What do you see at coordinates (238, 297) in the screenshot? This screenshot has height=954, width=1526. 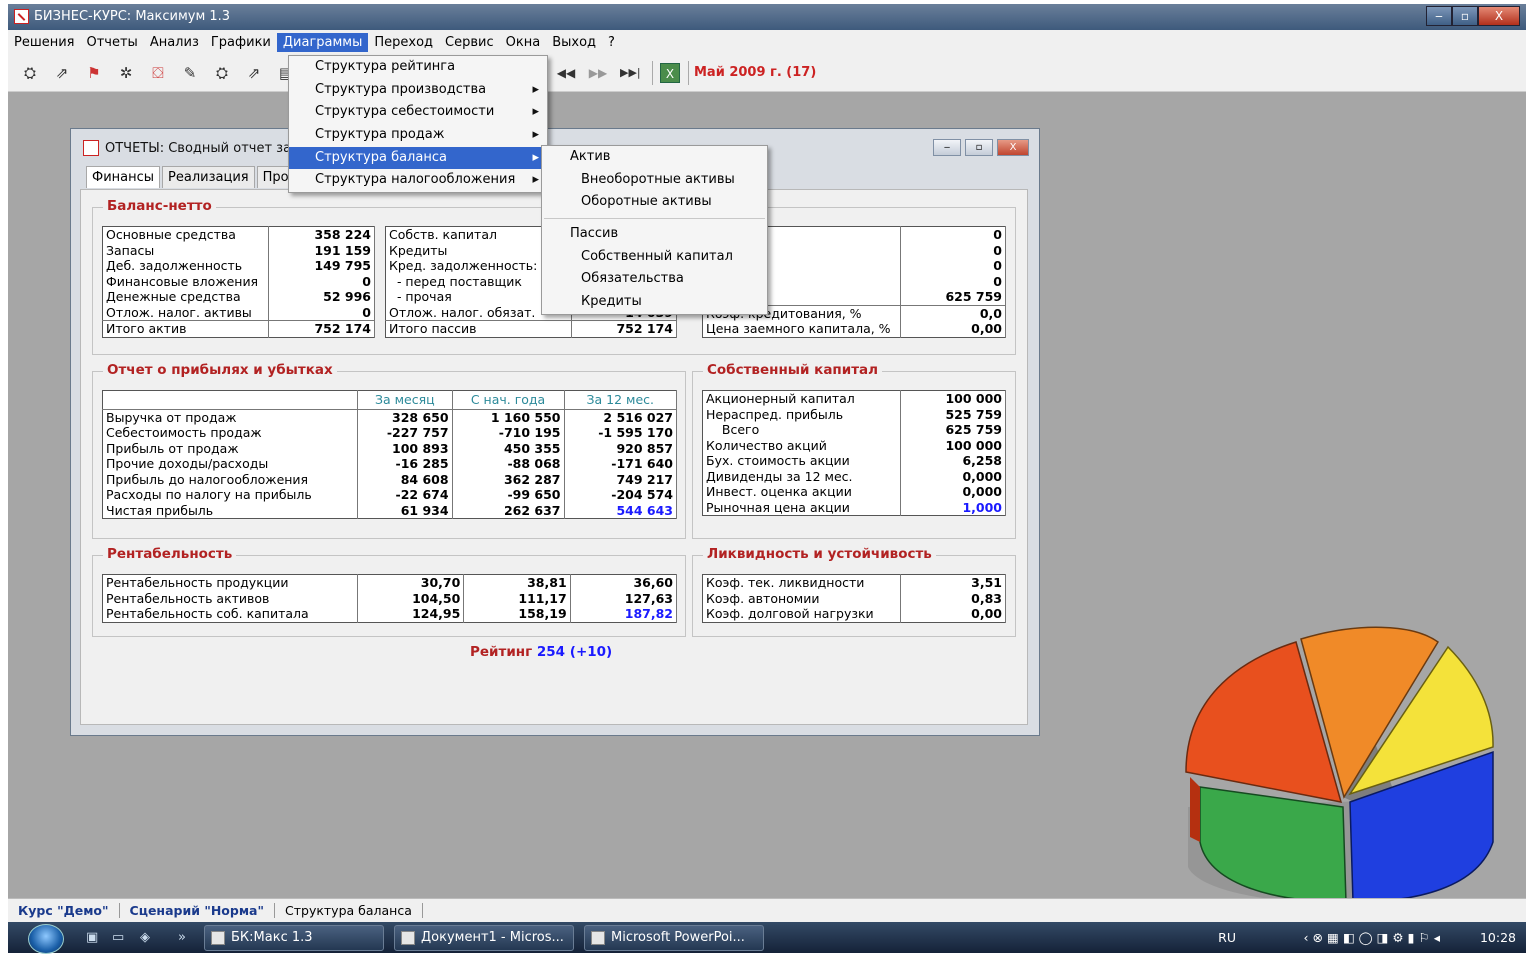 I see `table-row: Денежные средства 52 996` at bounding box center [238, 297].